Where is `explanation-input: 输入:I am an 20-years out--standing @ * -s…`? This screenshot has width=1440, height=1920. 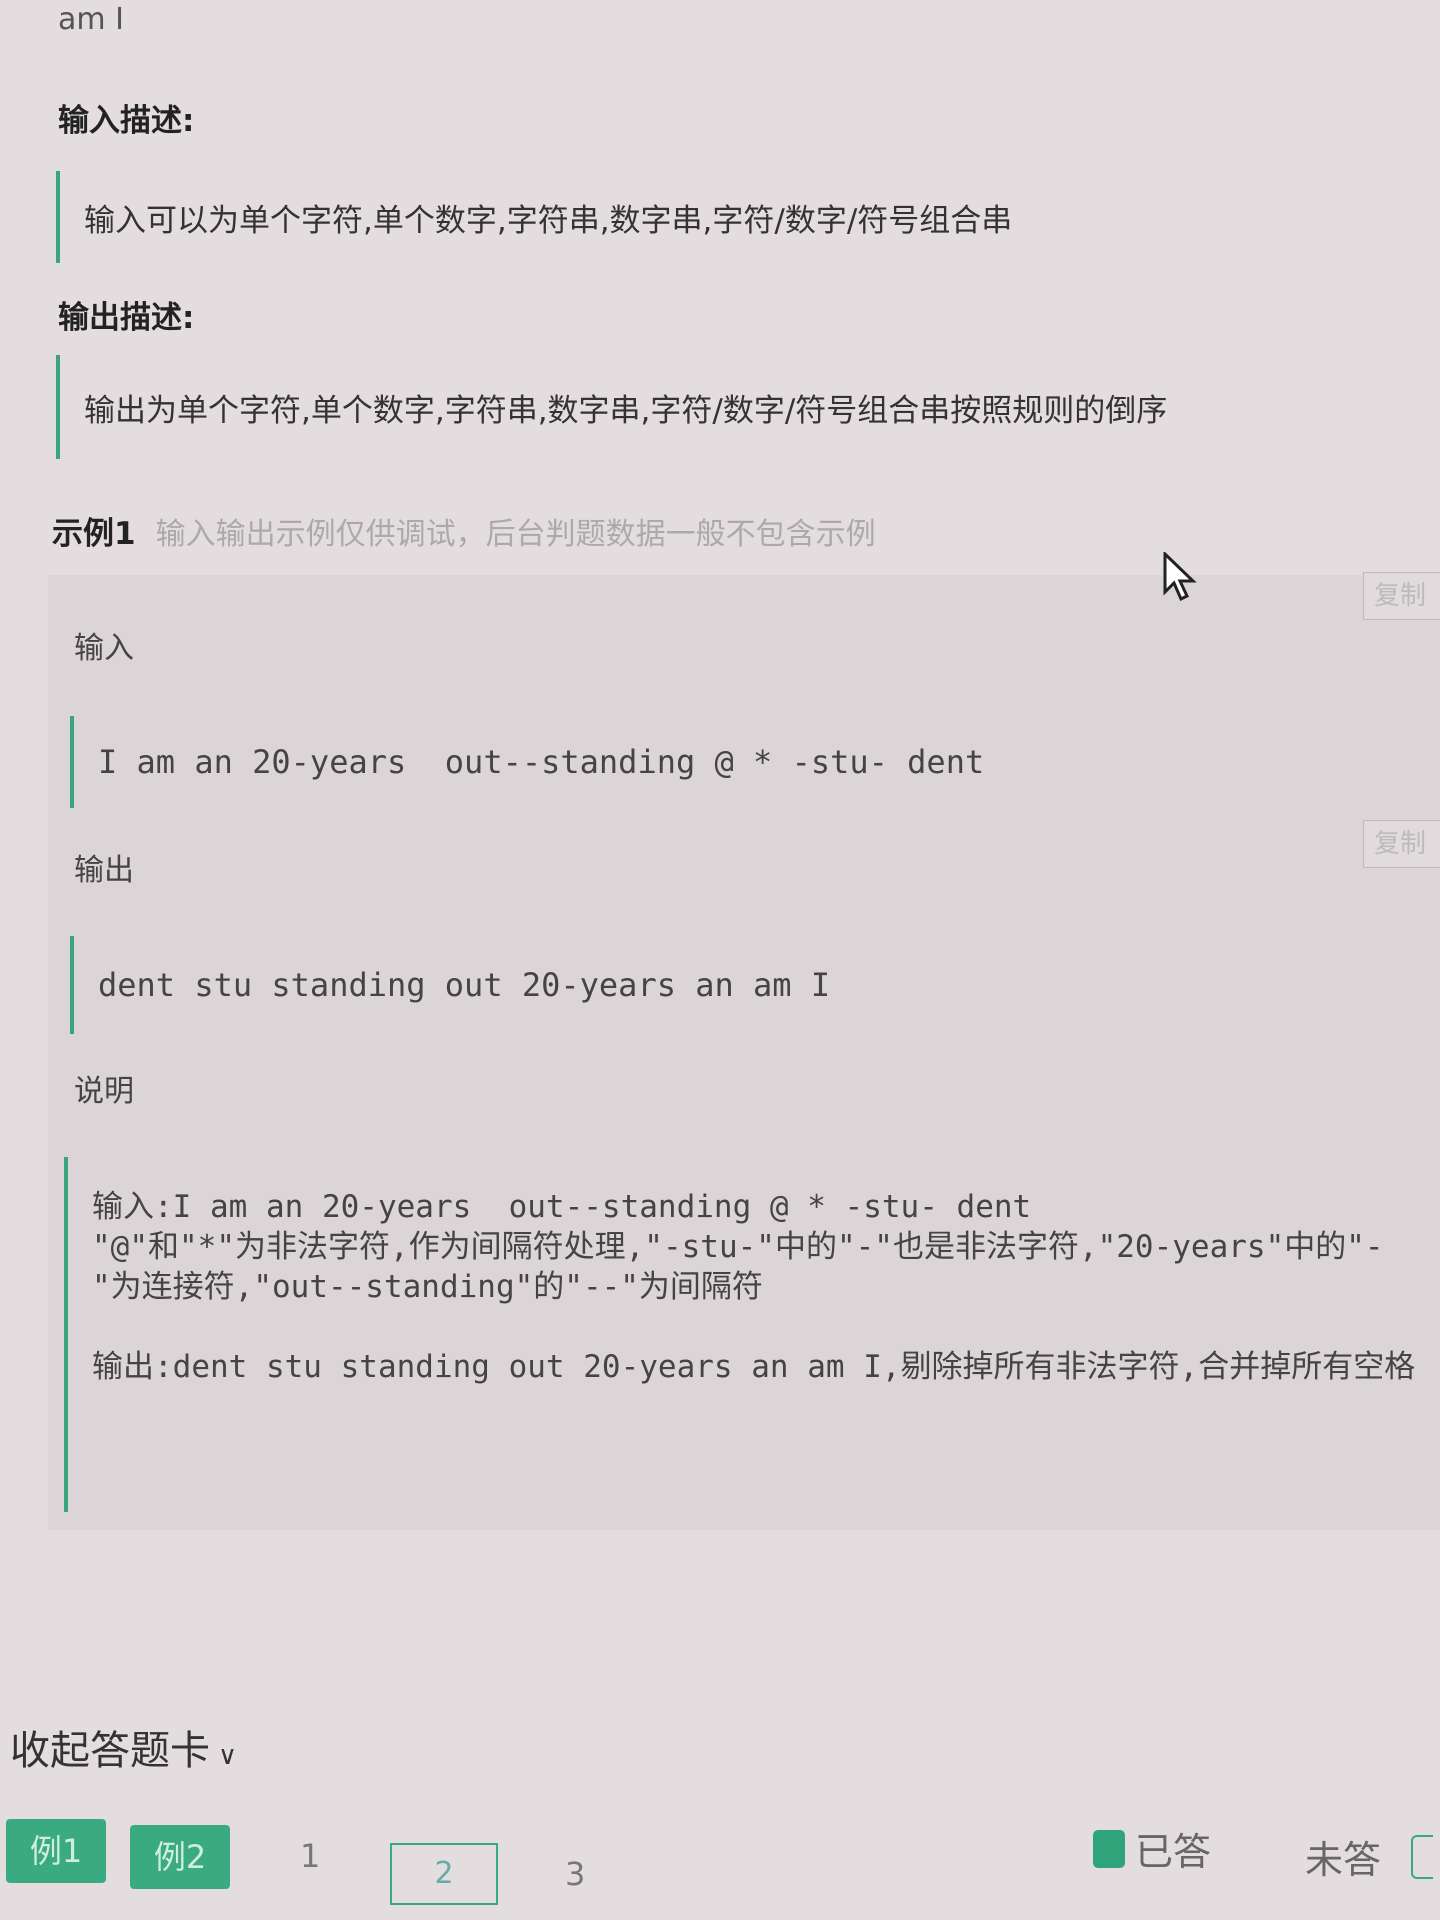
explanation-input: 输入:I am an 20-years out--standing @ * -s… is located at coordinates (738, 1247).